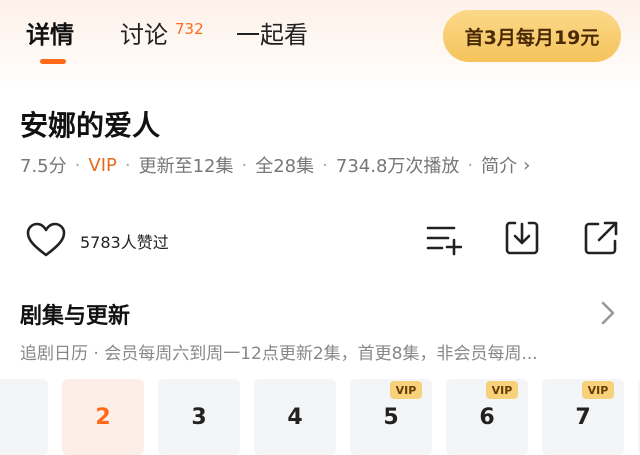 The image size is (640, 455). I want to click on episode-item-6: 6 VIP, so click(487, 417).